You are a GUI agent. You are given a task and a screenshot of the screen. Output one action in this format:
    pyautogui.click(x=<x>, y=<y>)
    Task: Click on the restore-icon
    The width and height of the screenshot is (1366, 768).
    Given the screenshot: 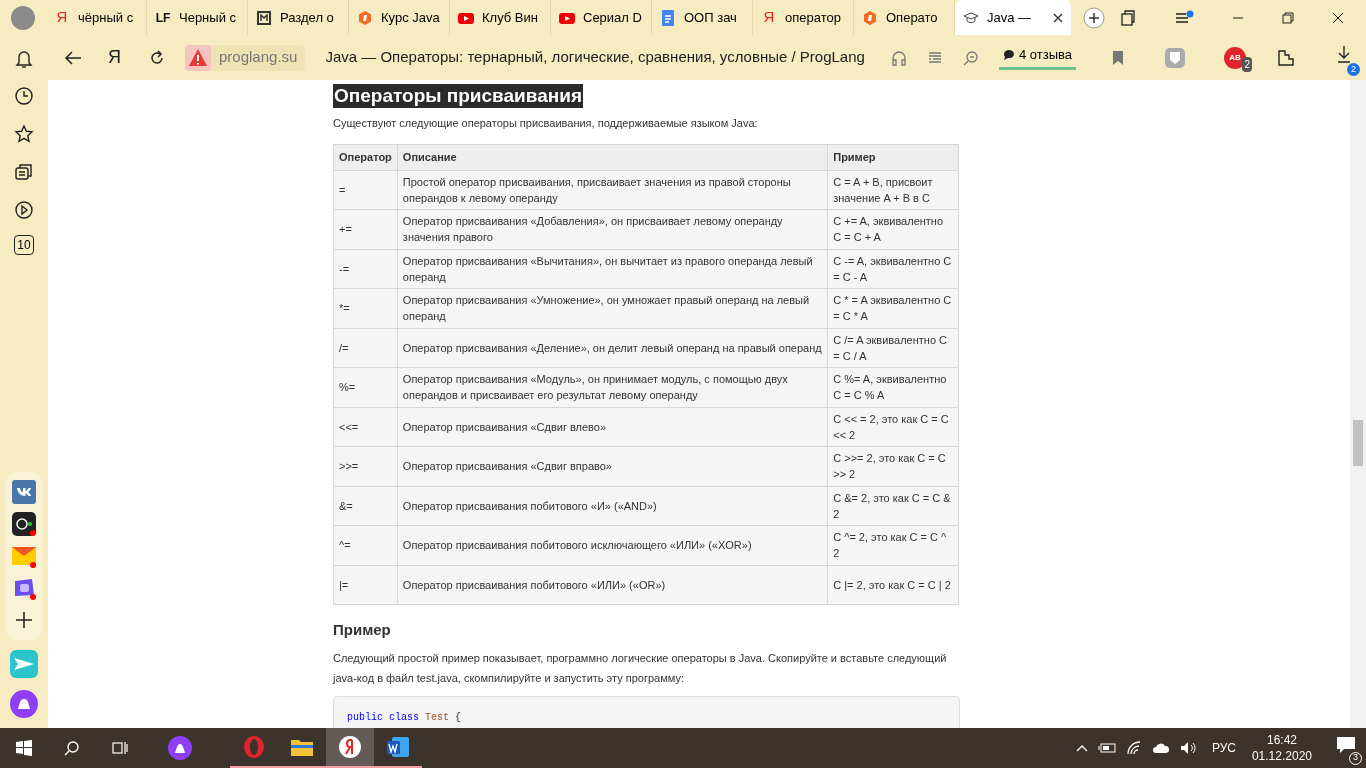 What is the action you would take?
    pyautogui.click(x=1288, y=17)
    